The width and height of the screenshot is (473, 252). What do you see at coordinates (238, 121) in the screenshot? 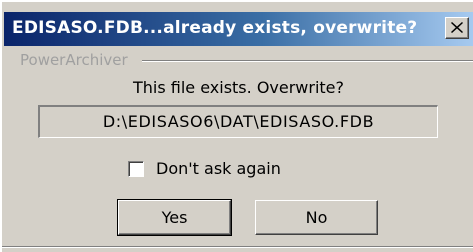
I see `file-path-field: D:\EDISASO6\DAT\EDISASO.FDB` at bounding box center [238, 121].